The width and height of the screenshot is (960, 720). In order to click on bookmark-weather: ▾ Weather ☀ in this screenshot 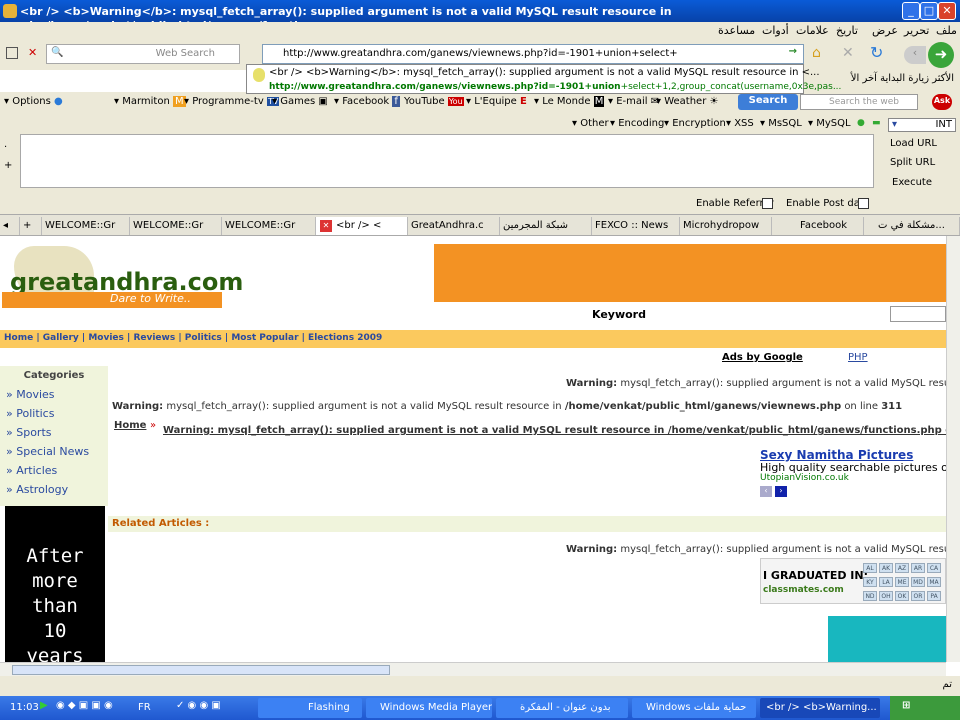, I will do `click(687, 101)`.